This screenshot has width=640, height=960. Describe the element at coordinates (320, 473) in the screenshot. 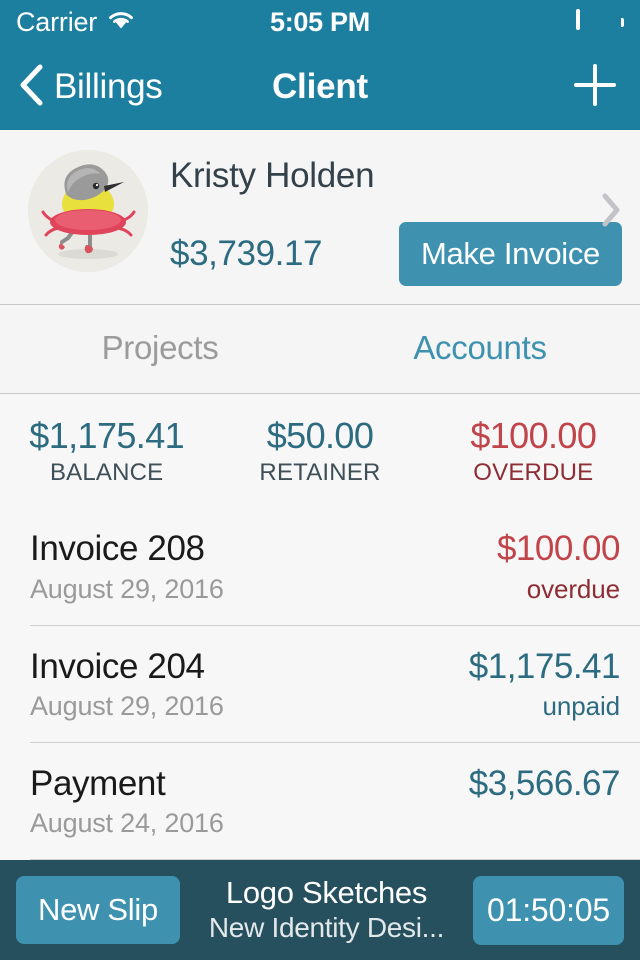

I see `summary-retainer-label: RETAINER` at that location.